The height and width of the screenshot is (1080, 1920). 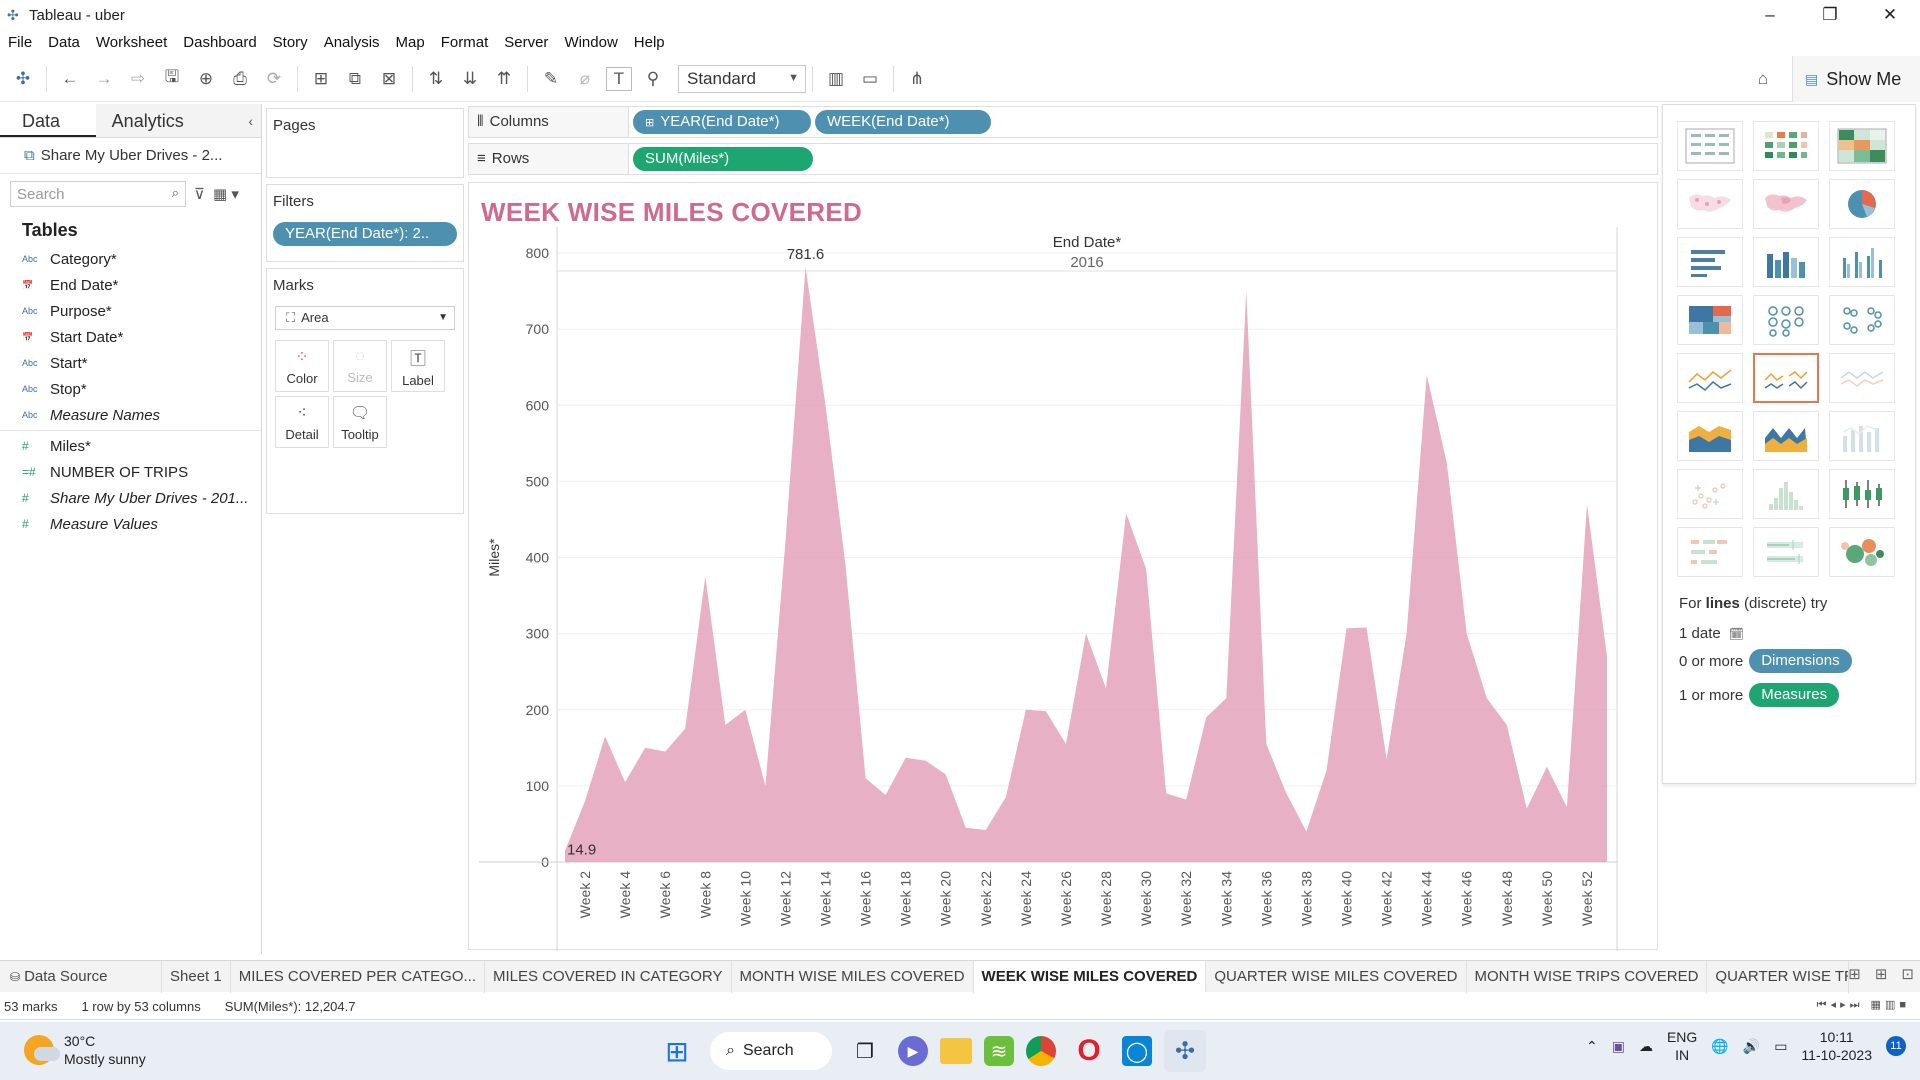 I want to click on tab-data-source: ⛁ Data Source, so click(x=81, y=976).